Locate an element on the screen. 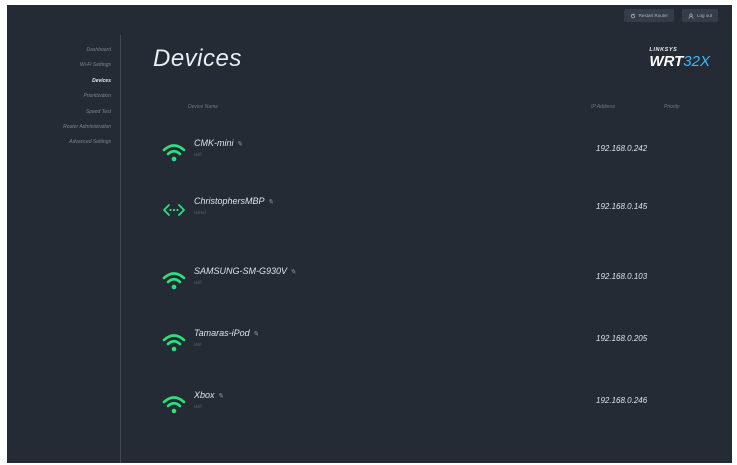 Image resolution: width=737 pixels, height=465 pixels. sidebar-item-prioritization: Prioritization is located at coordinates (87, 96).